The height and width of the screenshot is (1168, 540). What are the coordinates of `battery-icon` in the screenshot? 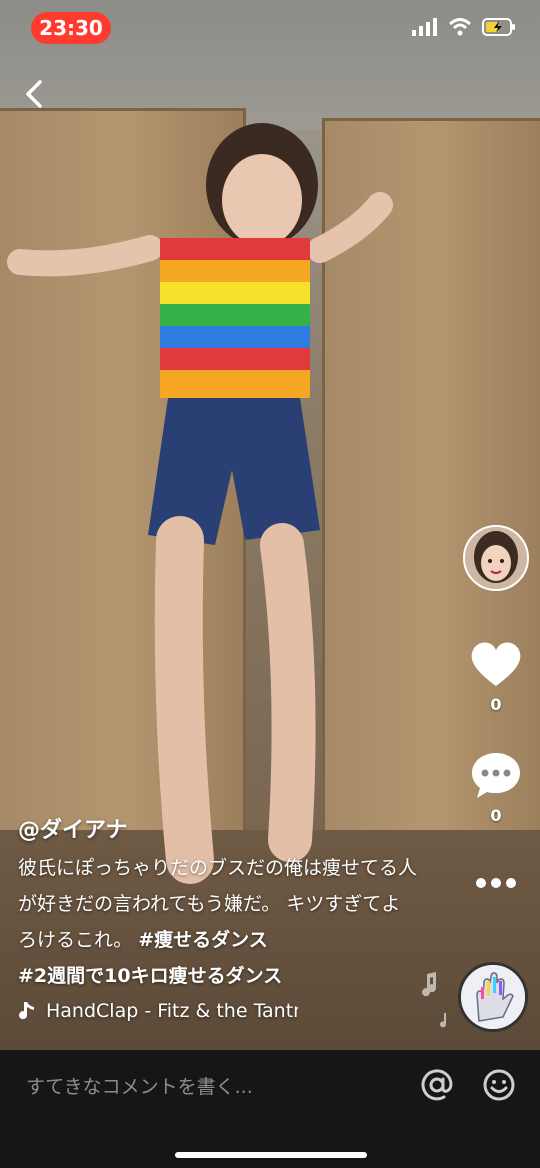 It's located at (498, 27).